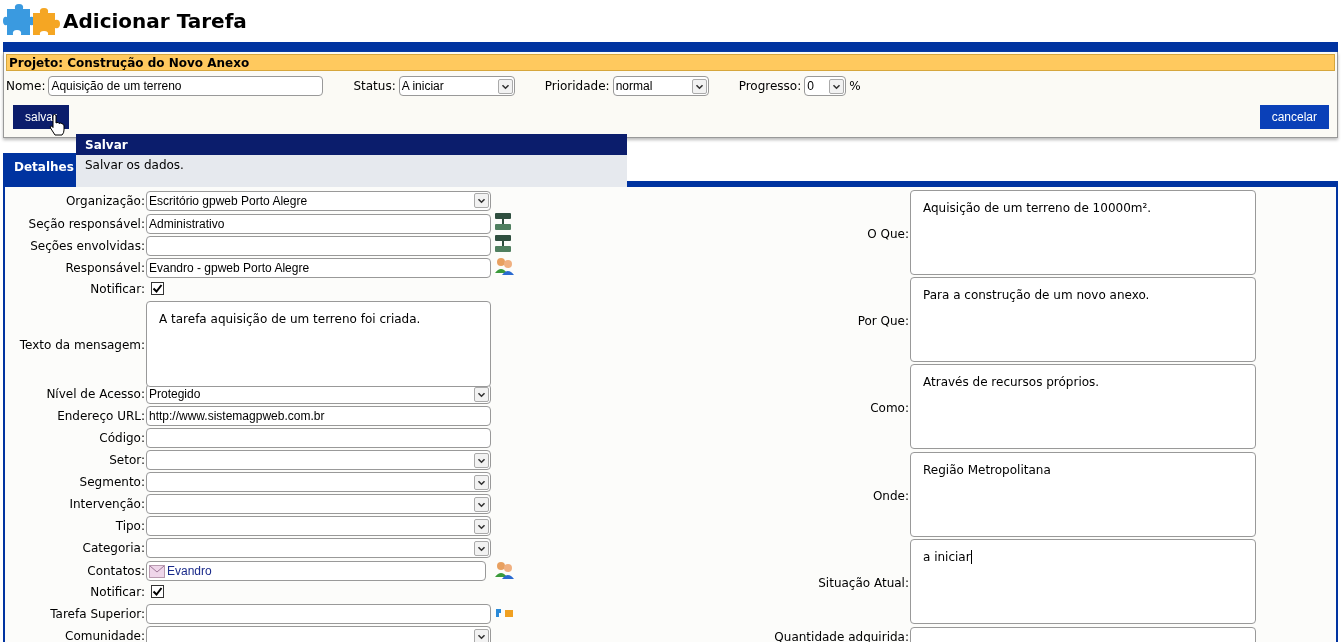 This screenshot has height=642, width=1341. Describe the element at coordinates (104, 267) in the screenshot. I see `field-label: Responsável:` at that location.